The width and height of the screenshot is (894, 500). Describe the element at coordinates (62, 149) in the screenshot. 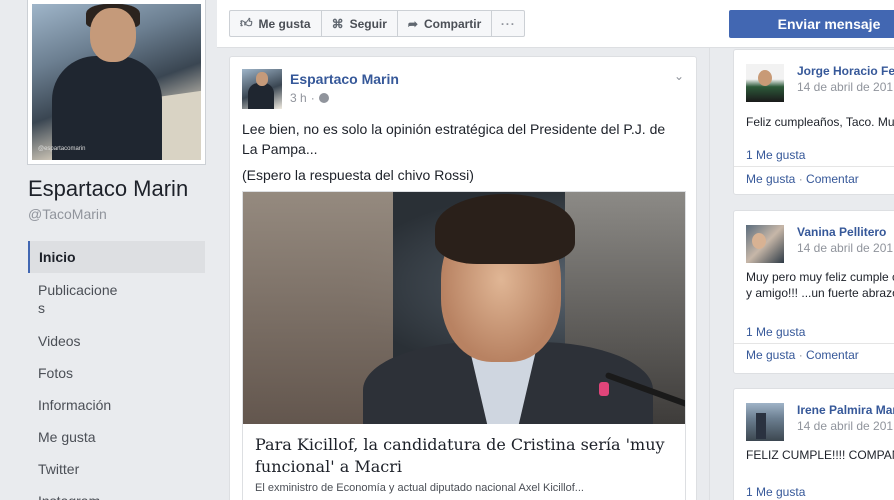

I see `photo-watermark: @espartacomarin` at that location.